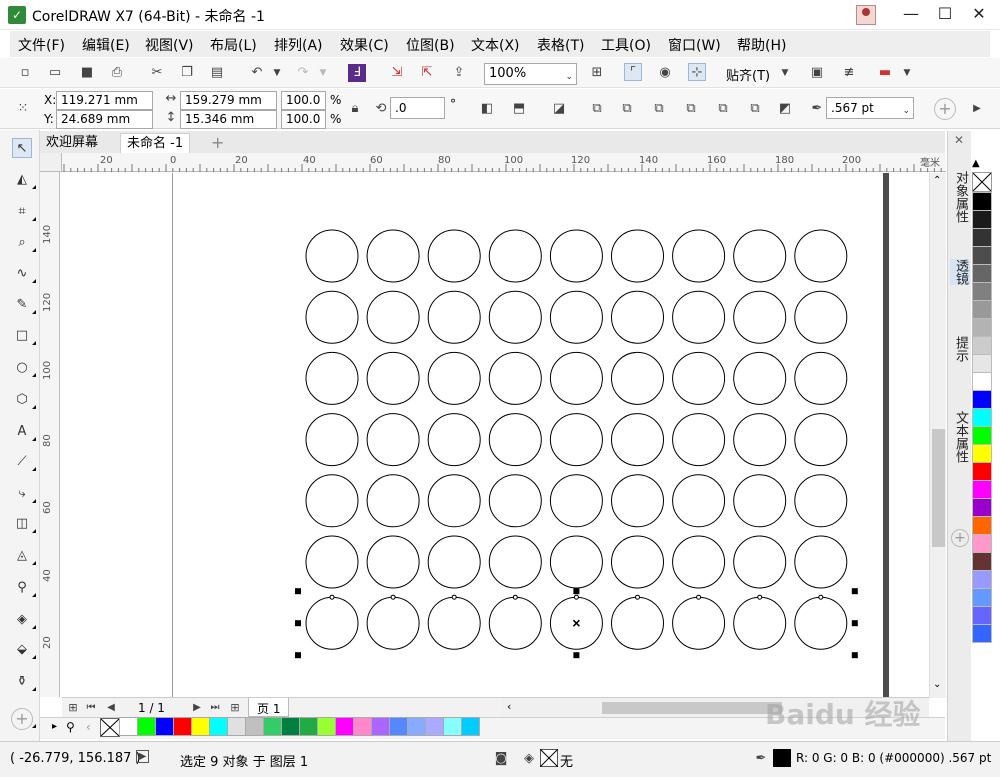 This screenshot has width=1000, height=777. Describe the element at coordinates (817, 73) in the screenshot. I see `welcome-screen-icon: ▣` at that location.